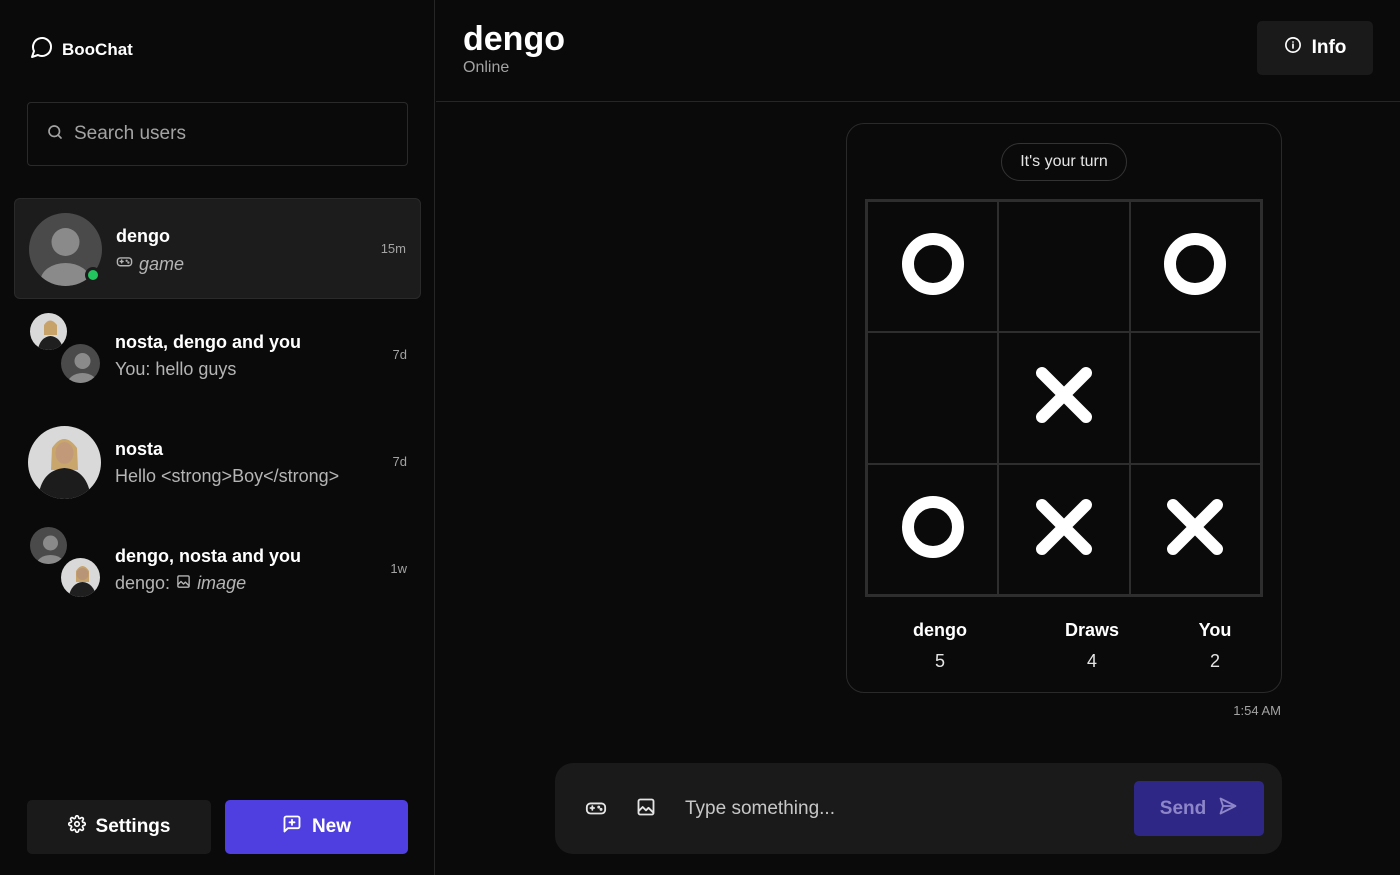  What do you see at coordinates (398, 568) in the screenshot?
I see `conversation-time: 1w` at bounding box center [398, 568].